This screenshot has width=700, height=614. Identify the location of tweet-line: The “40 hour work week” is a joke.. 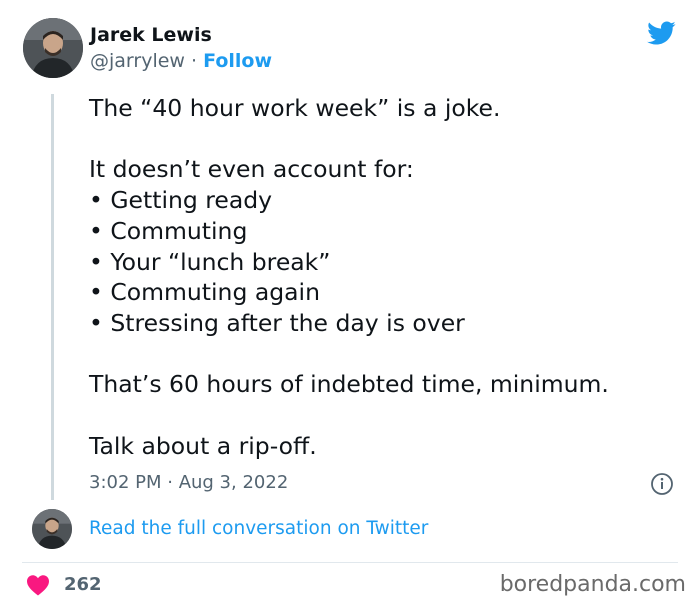
(295, 108).